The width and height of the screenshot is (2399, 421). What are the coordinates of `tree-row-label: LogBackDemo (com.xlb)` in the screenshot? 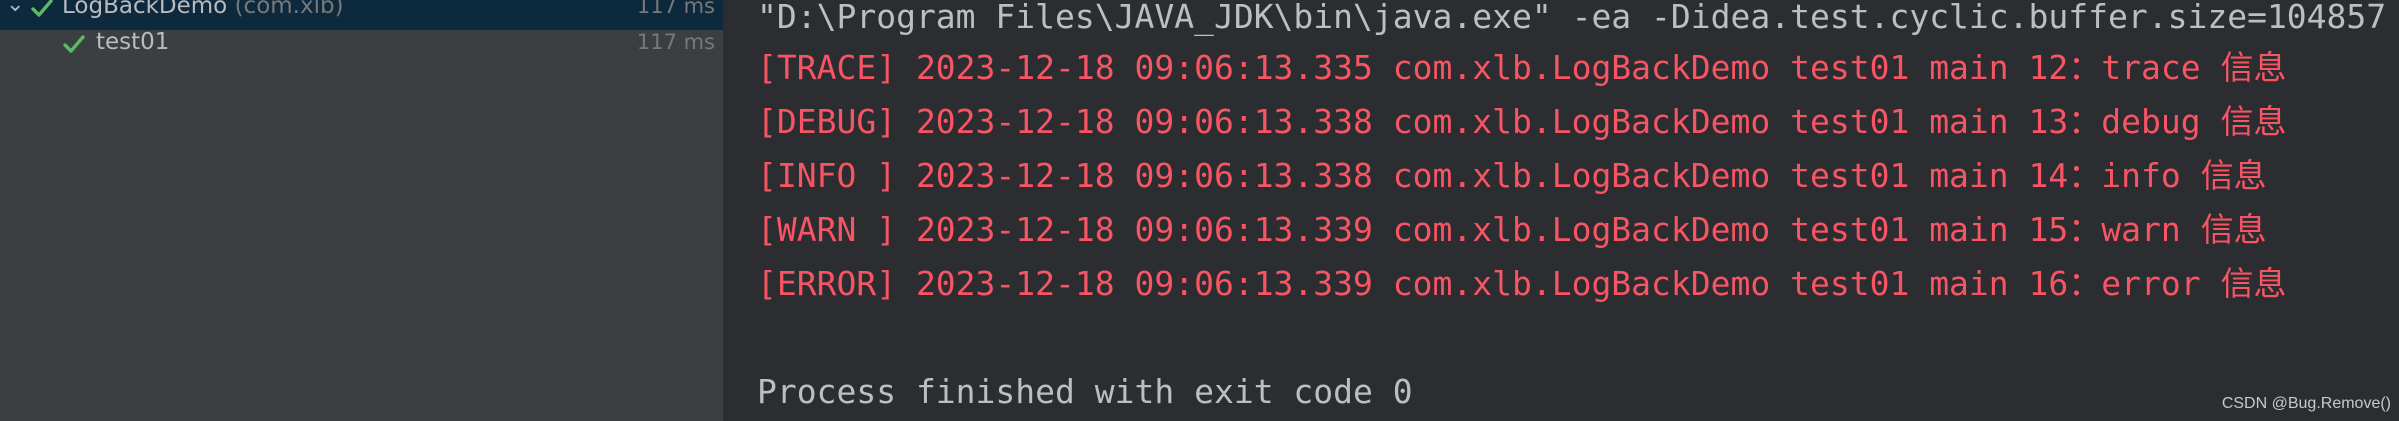 It's located at (203, 9).